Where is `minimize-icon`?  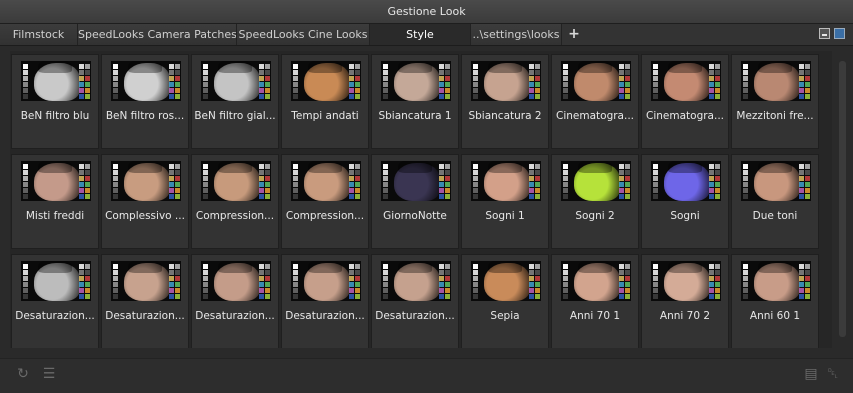 minimize-icon is located at coordinates (824, 33).